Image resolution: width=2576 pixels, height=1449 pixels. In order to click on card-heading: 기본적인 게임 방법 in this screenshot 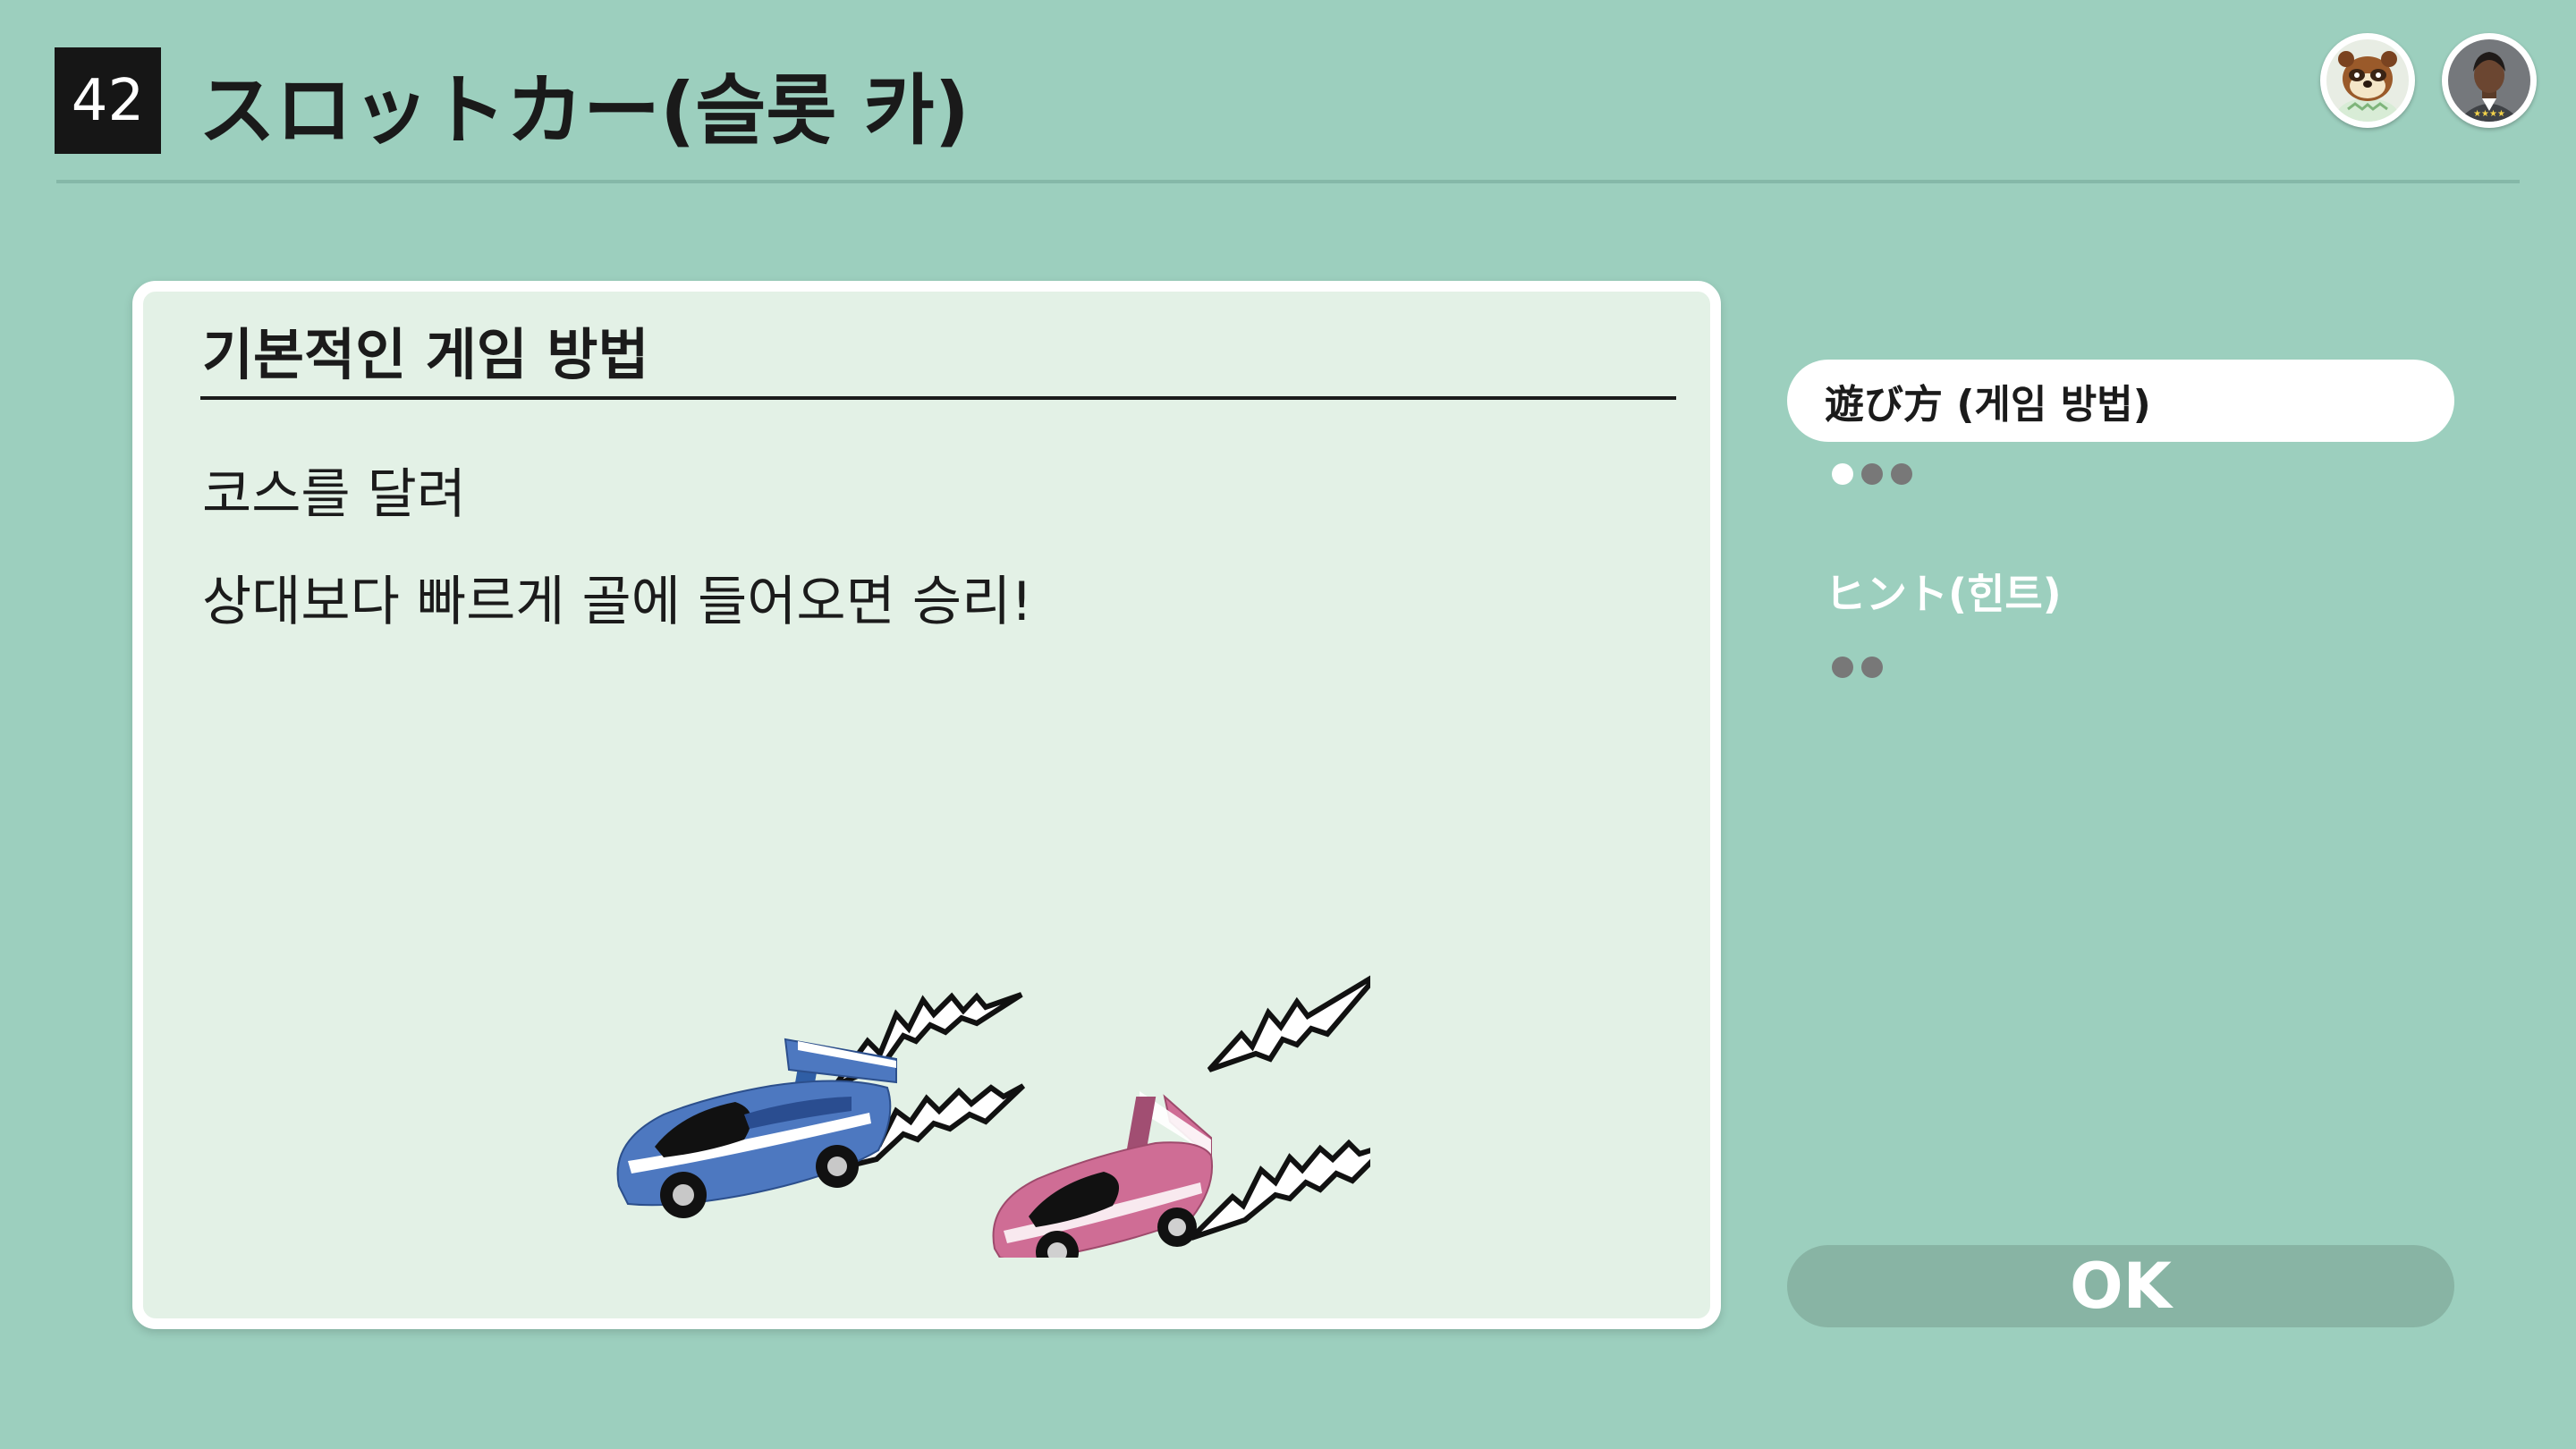, I will do `click(425, 354)`.